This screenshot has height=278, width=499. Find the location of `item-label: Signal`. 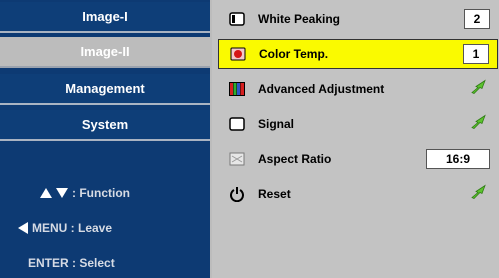

item-label: Signal is located at coordinates (276, 124).